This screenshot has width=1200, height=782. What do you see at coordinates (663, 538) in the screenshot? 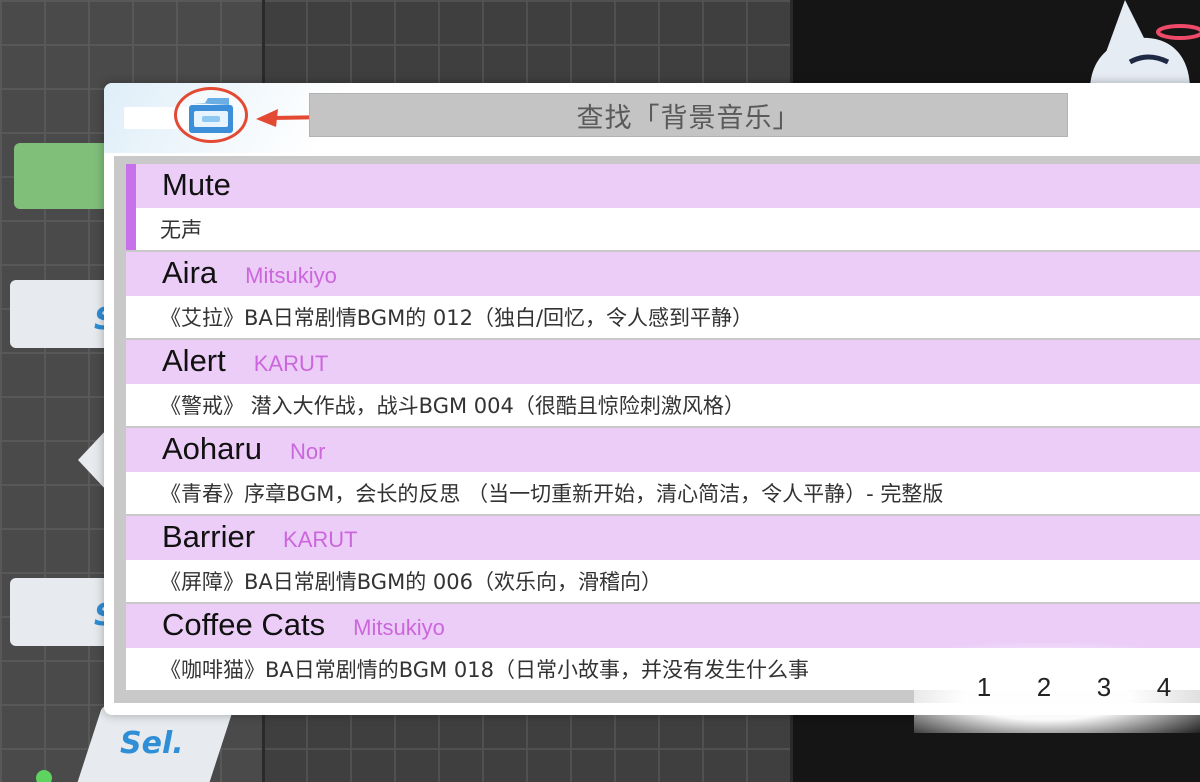
I see `song-title-row: Barrier KARUT` at bounding box center [663, 538].